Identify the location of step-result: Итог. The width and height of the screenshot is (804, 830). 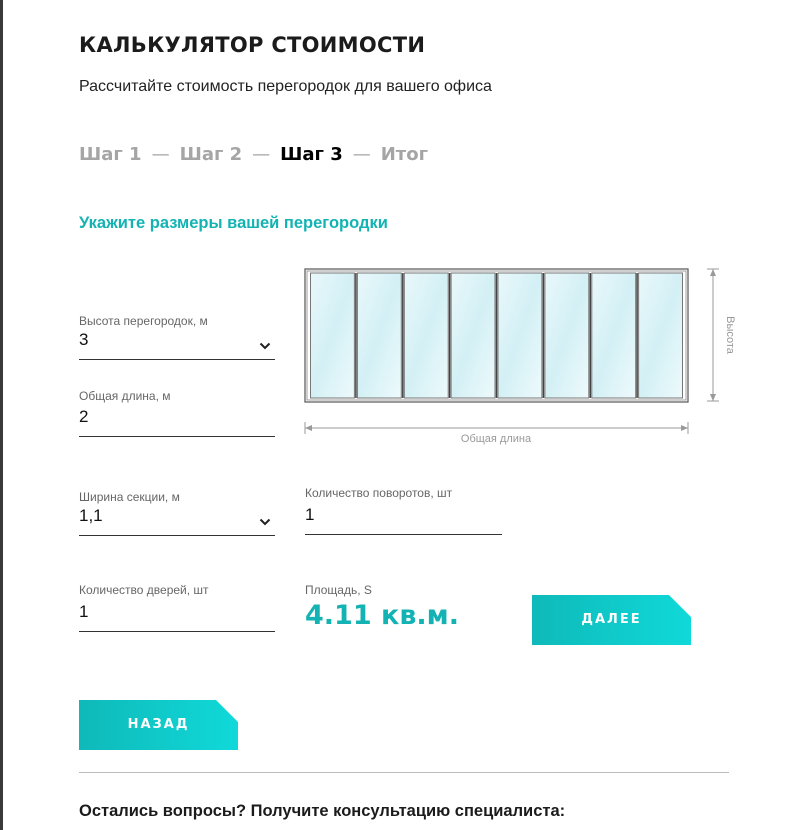
(404, 154).